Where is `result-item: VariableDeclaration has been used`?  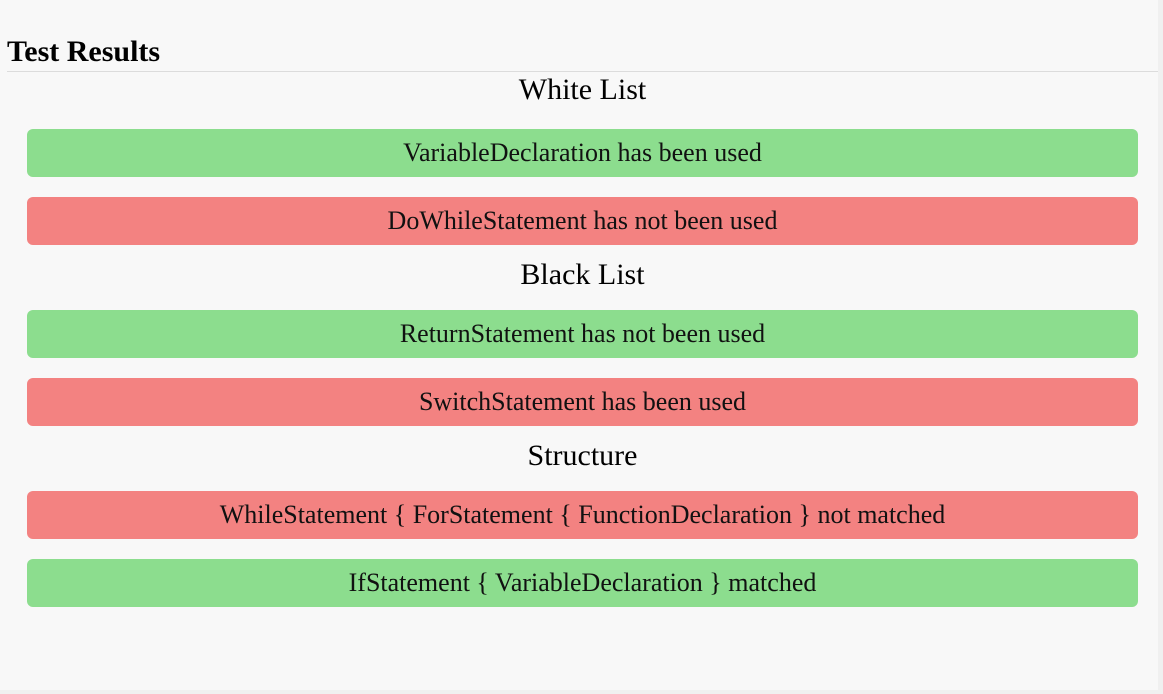
result-item: VariableDeclaration has been used is located at coordinates (582, 153).